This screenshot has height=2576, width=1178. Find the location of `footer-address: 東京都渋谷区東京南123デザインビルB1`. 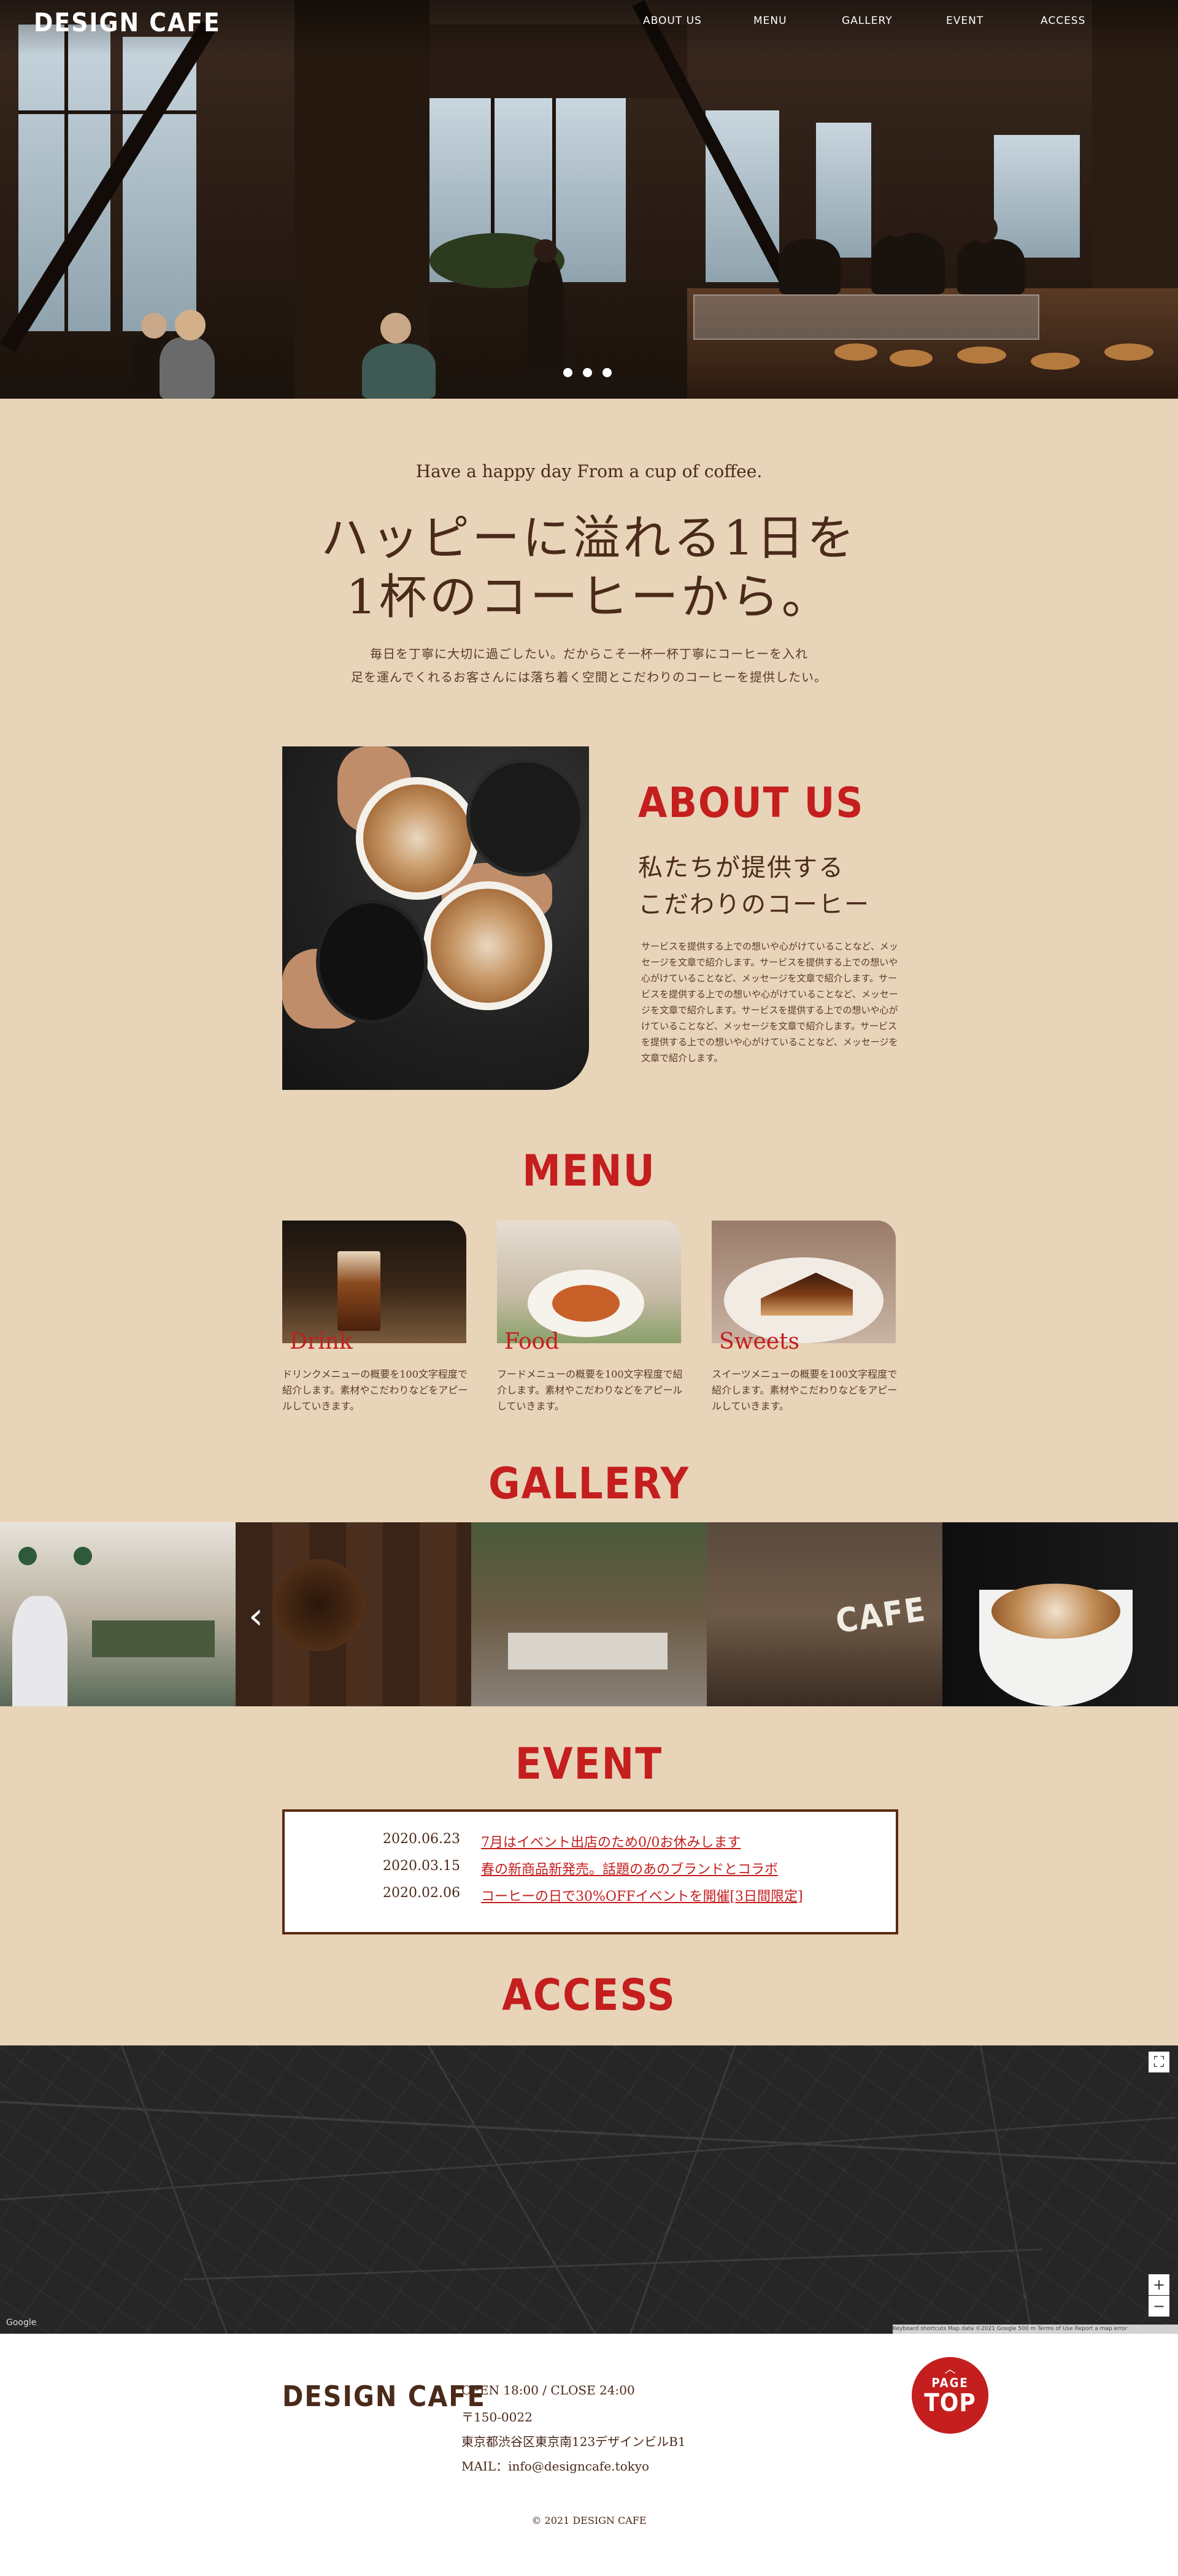

footer-address: 東京都渋谷区東京南123デザインビルB1 is located at coordinates (573, 2441).